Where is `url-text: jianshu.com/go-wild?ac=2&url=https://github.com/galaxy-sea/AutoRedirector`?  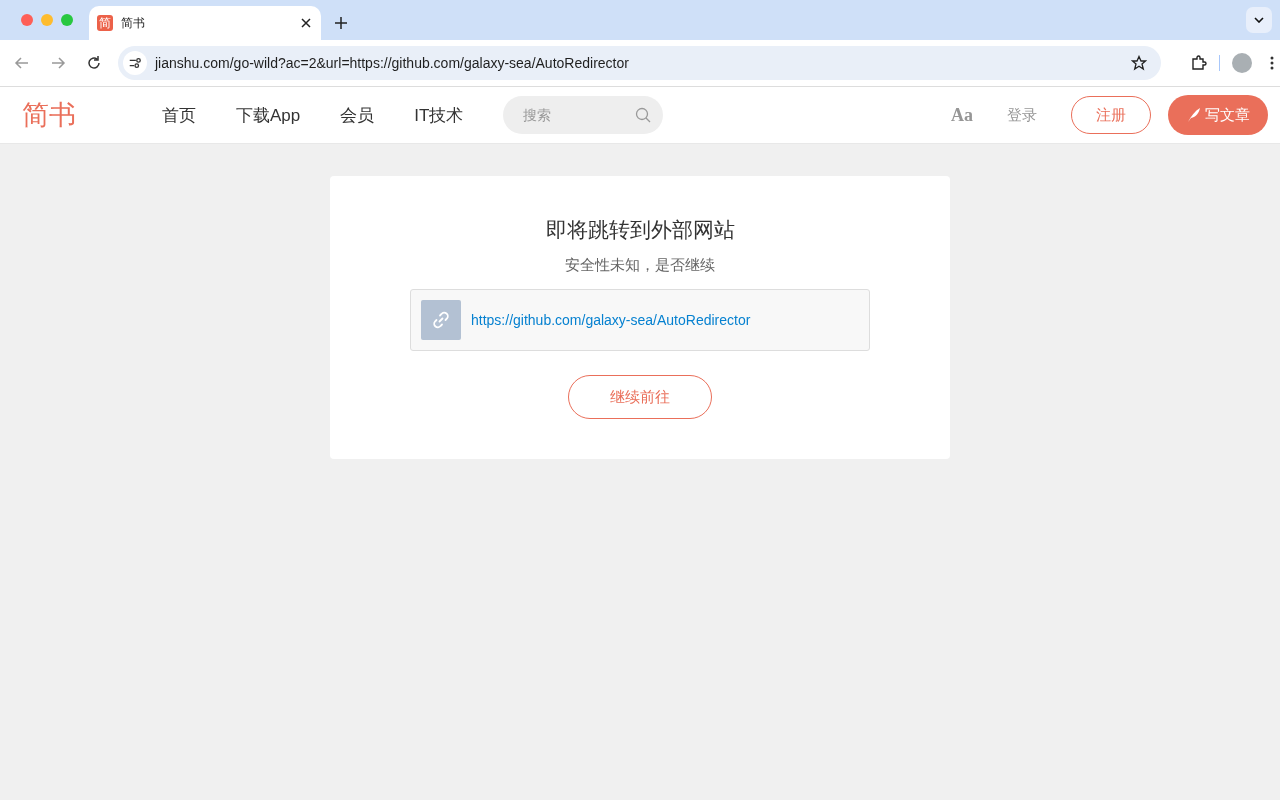
url-text: jianshu.com/go-wild?ac=2&url=https://github.com/galaxy-sea/AutoRedirector is located at coordinates (392, 63).